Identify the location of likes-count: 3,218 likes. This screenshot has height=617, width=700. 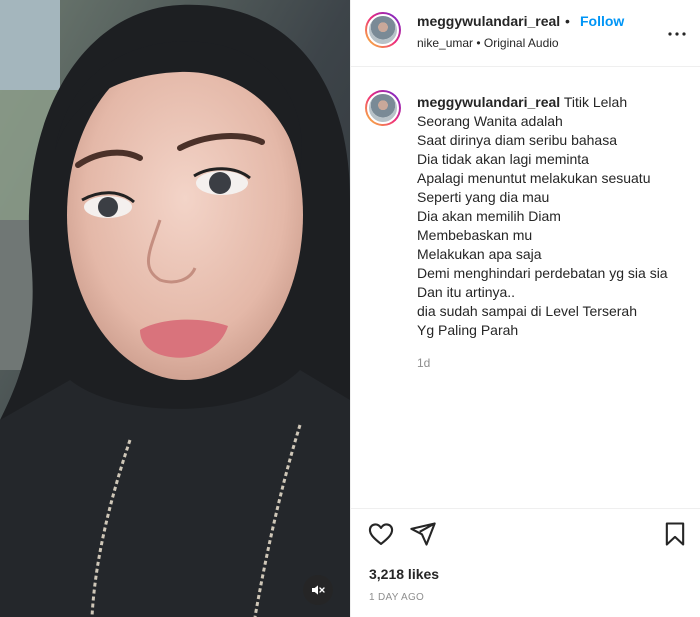
(404, 574).